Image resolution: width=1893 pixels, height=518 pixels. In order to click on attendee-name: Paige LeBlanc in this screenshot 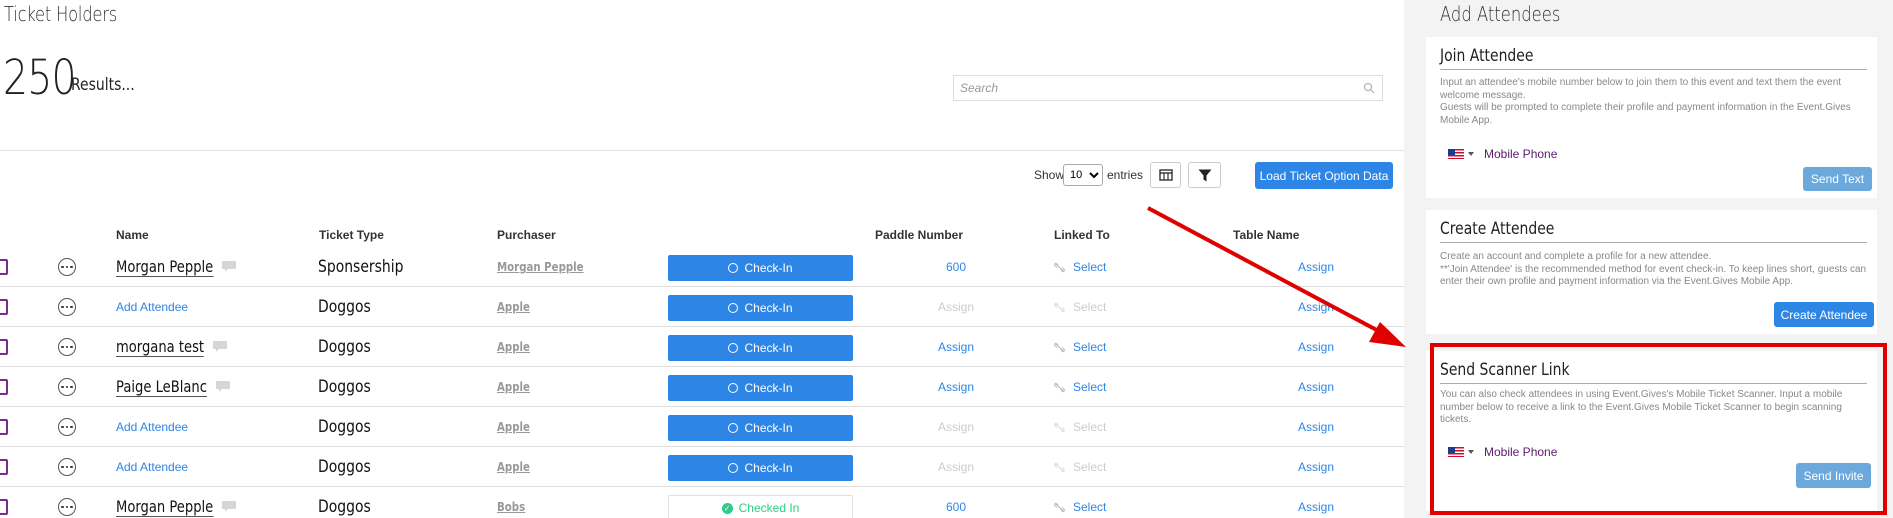, I will do `click(161, 387)`.